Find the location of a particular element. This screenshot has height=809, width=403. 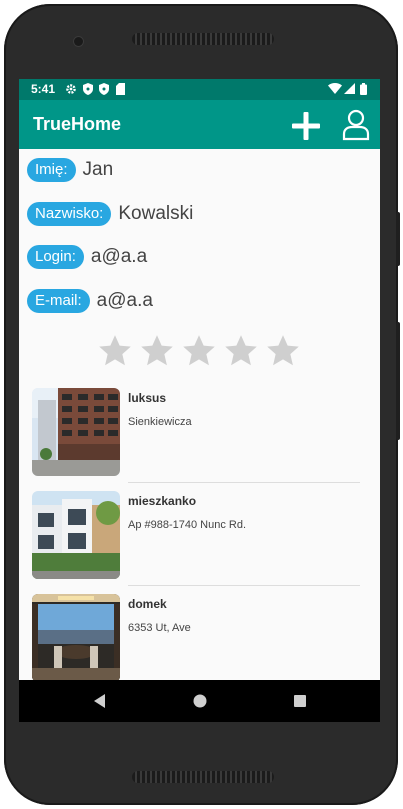

first-name-label: Imię: is located at coordinates (51, 170).